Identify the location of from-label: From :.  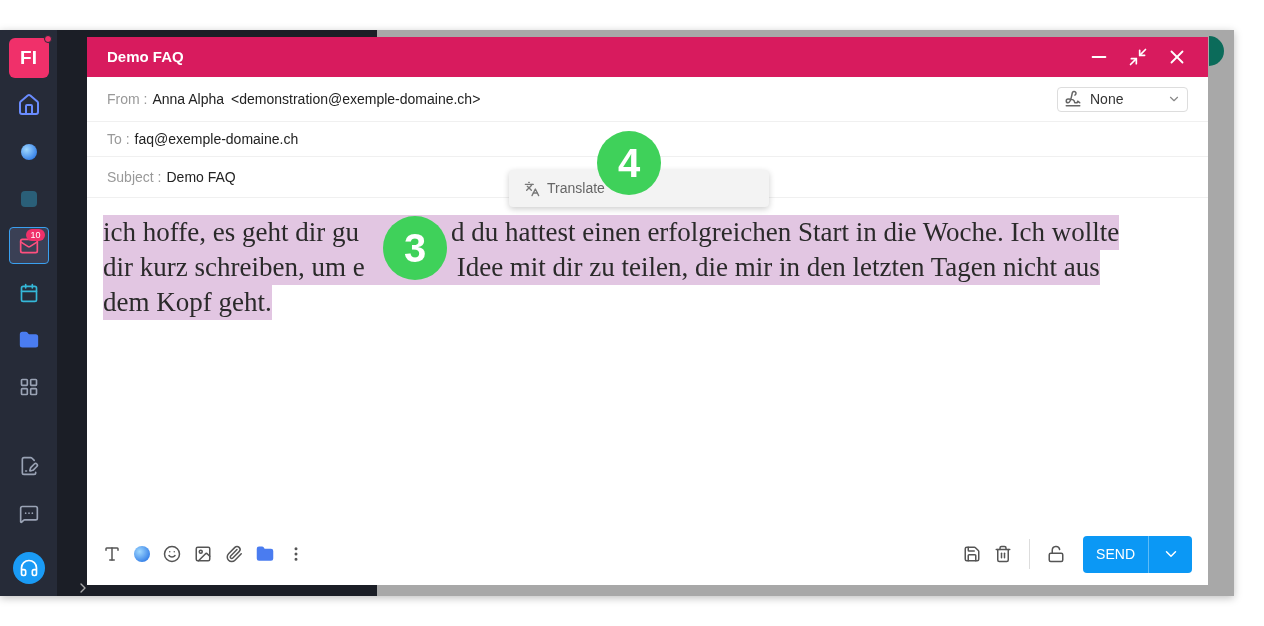
(127, 99).